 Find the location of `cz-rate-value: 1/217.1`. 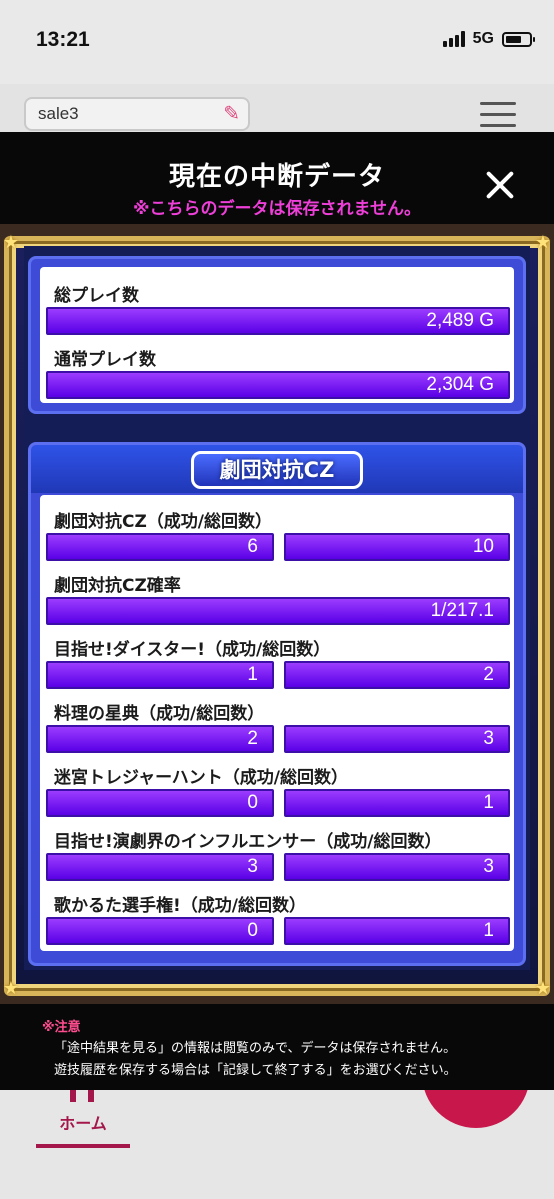

cz-rate-value: 1/217.1 is located at coordinates (278, 611).